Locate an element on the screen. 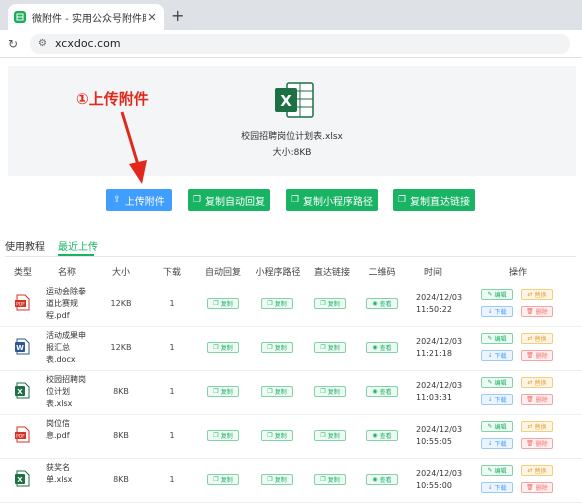 The image size is (582, 503). svg-text: X is located at coordinates (20, 480).